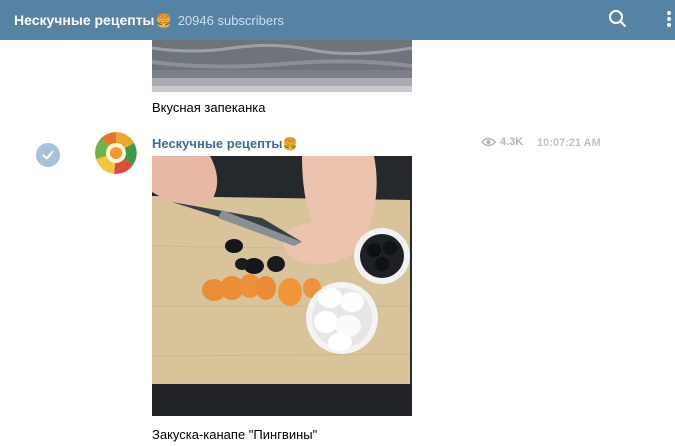 This screenshot has height=446, width=675. Describe the element at coordinates (282, 66) in the screenshot. I see `message-photo` at that location.